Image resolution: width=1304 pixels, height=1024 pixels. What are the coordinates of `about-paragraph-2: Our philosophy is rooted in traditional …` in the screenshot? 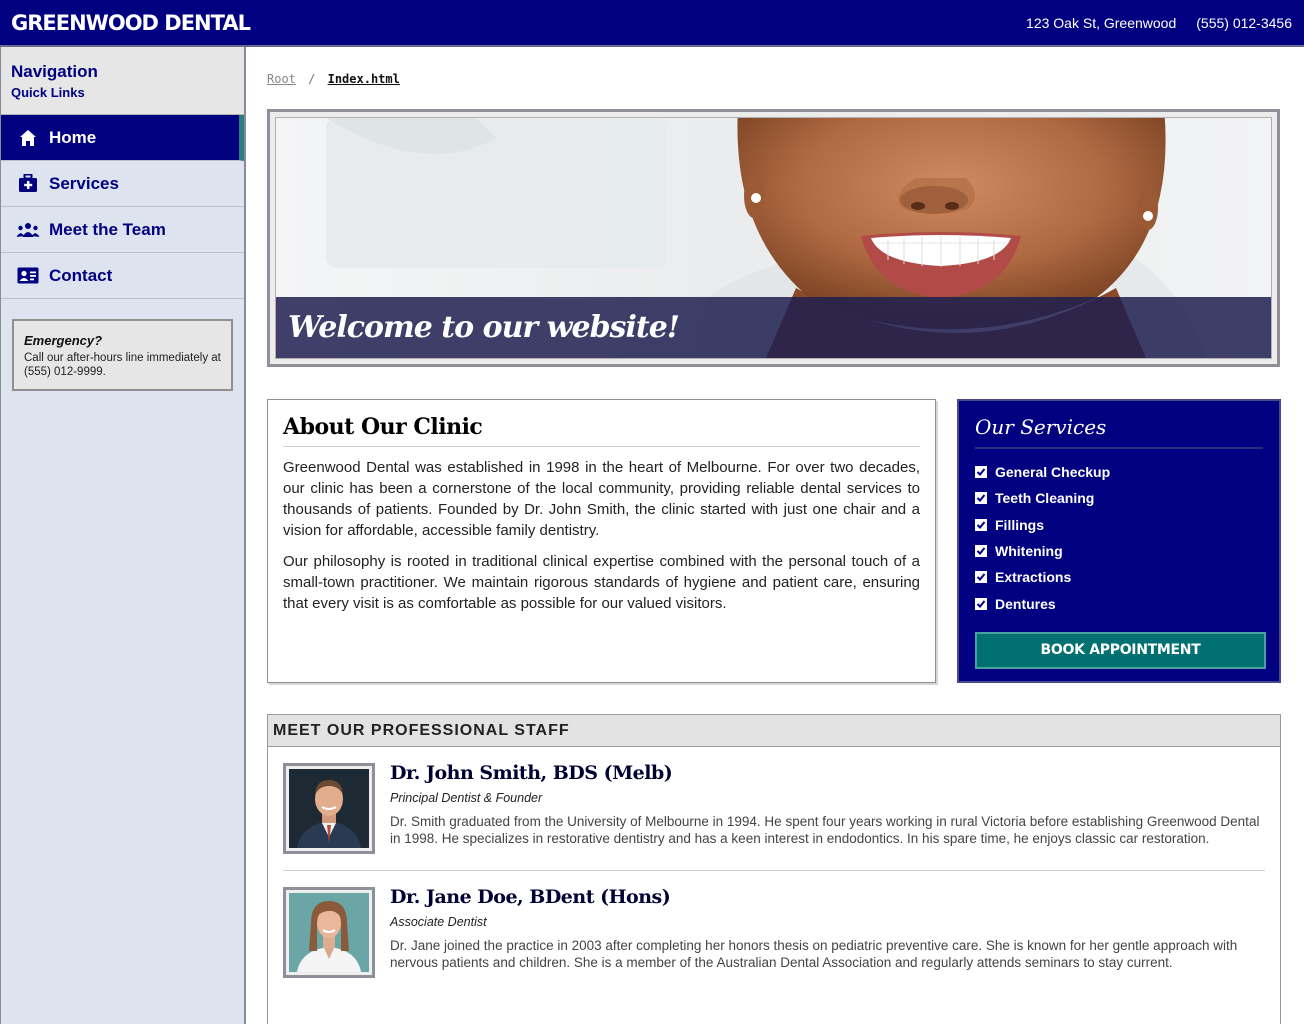 It's located at (601, 582).